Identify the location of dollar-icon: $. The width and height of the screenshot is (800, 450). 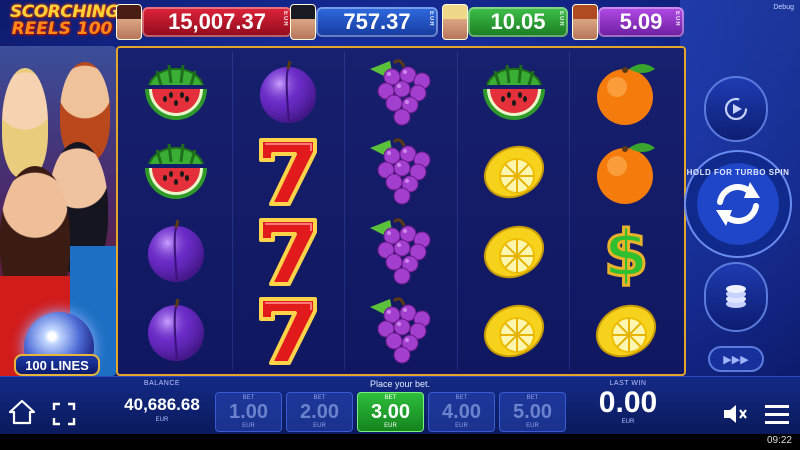
(626, 253).